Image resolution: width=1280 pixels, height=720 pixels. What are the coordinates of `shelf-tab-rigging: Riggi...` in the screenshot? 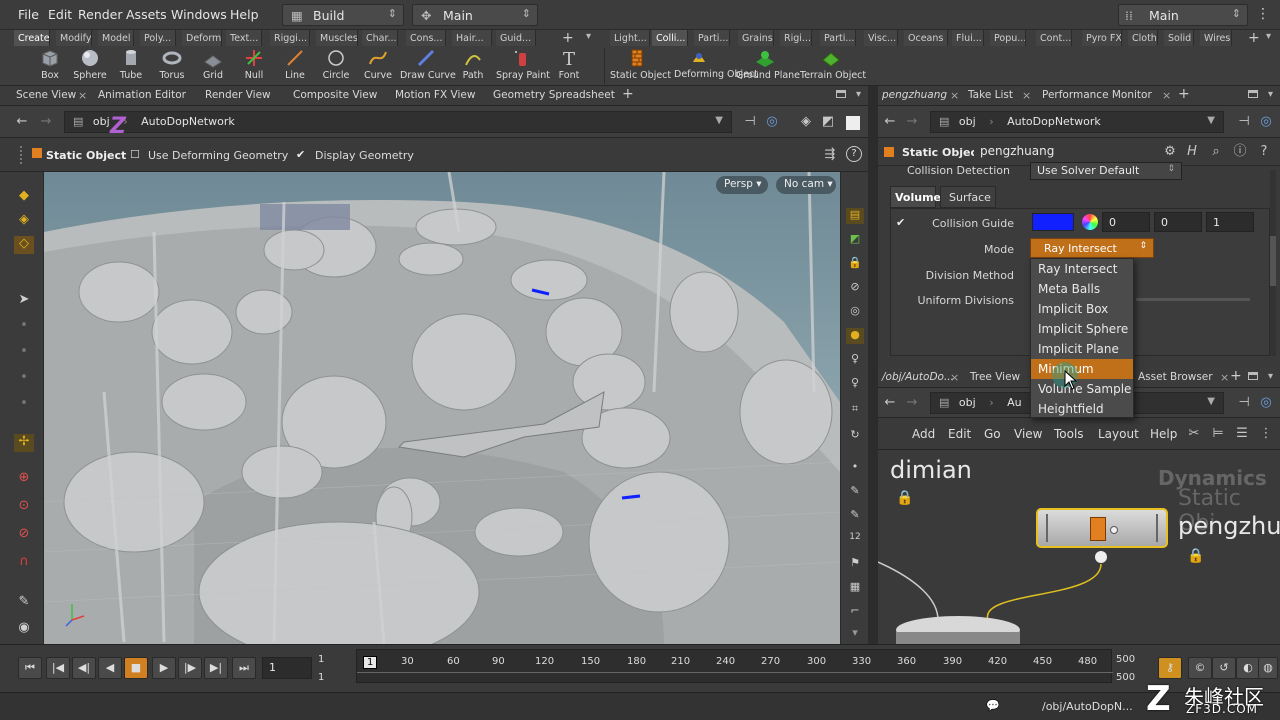 It's located at (290, 38).